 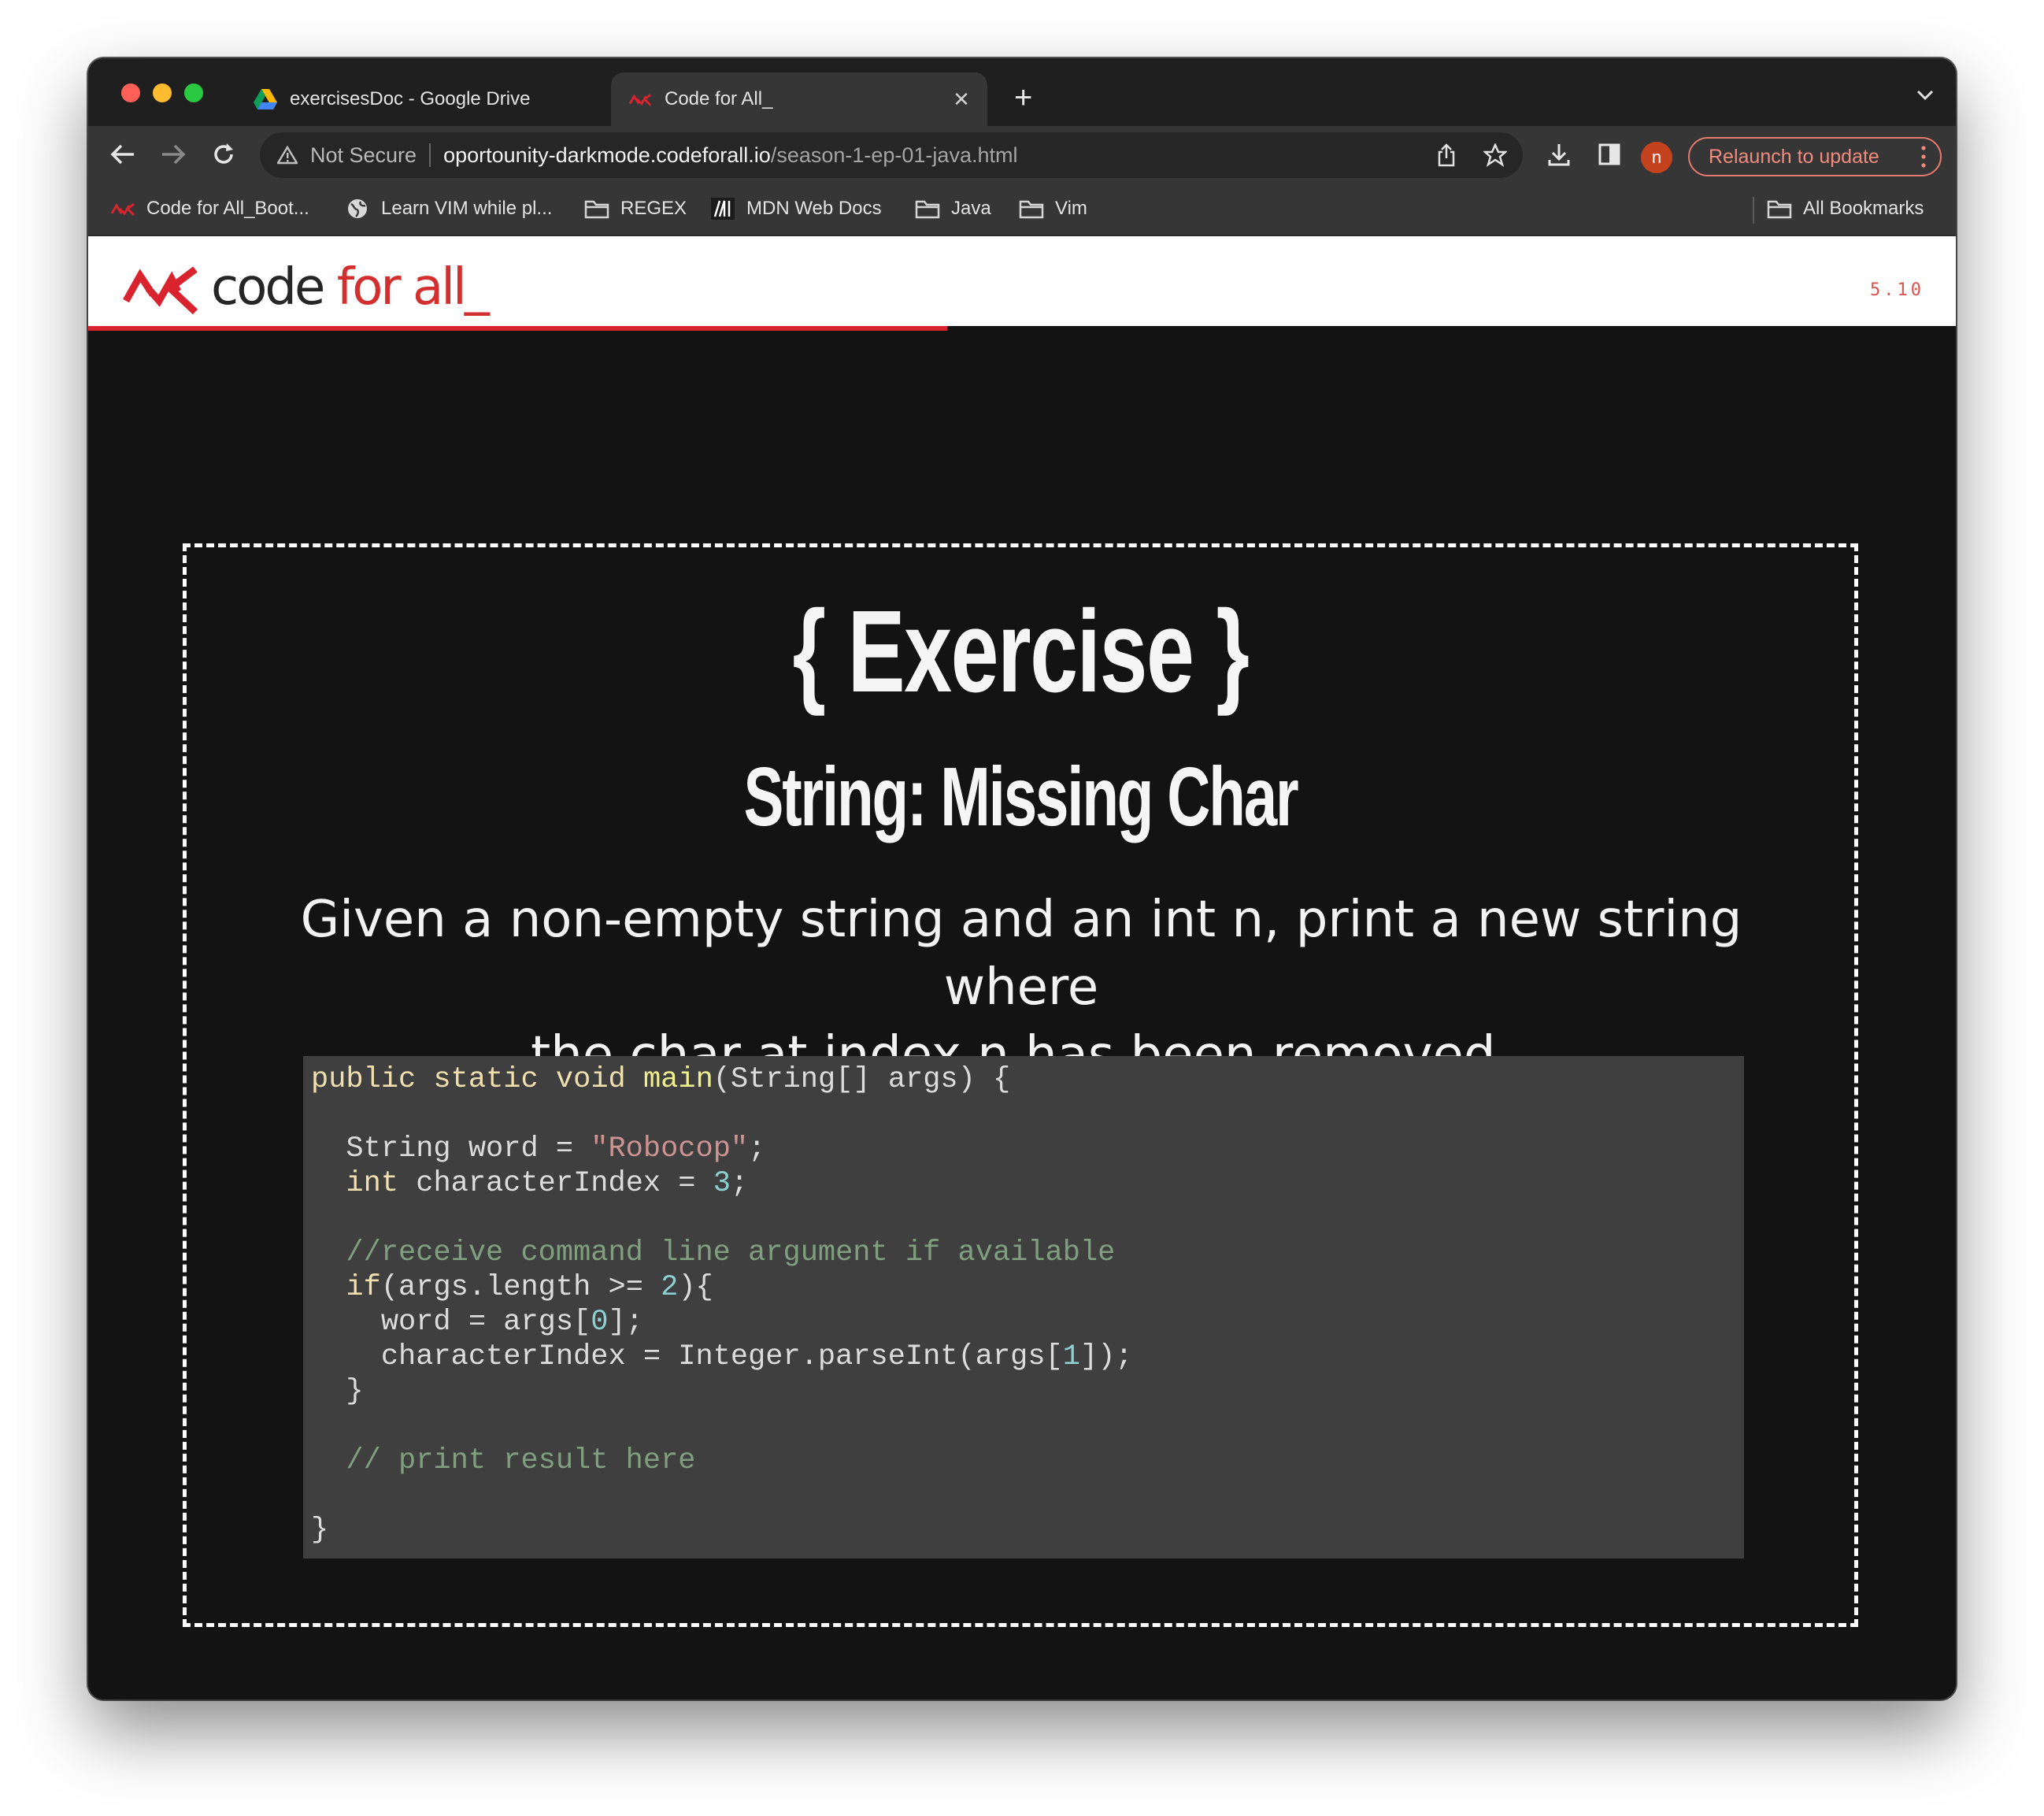 I want to click on exercise-title: String: Missing Char, so click(x=1021, y=796).